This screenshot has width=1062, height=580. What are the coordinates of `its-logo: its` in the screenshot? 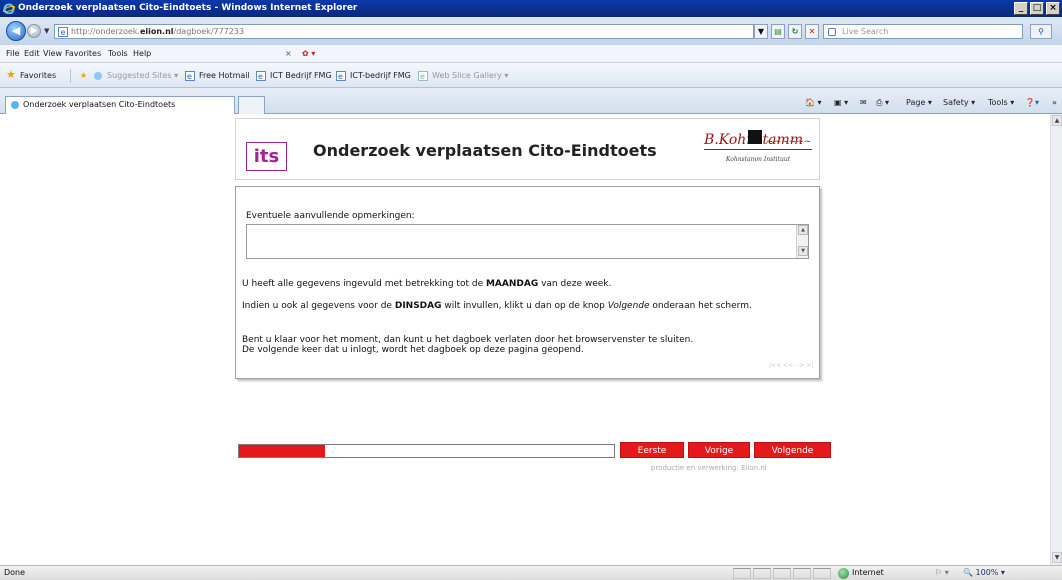 It's located at (266, 156).